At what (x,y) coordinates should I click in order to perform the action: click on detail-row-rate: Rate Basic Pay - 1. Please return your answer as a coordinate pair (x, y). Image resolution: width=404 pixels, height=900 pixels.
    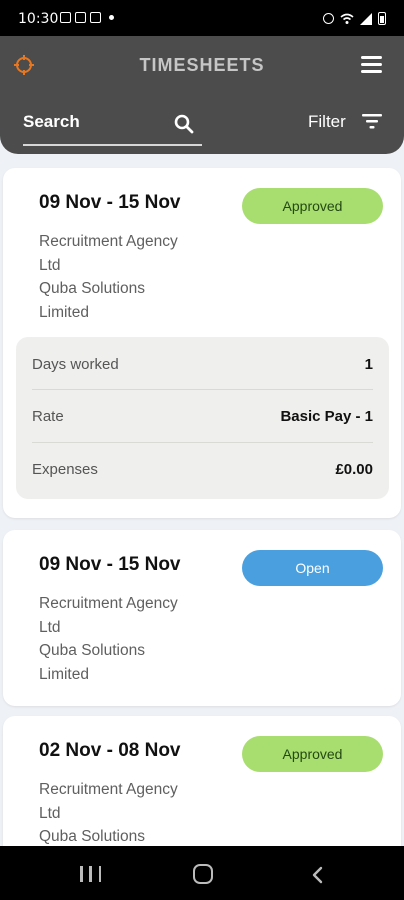
    Looking at the image, I should click on (202, 417).